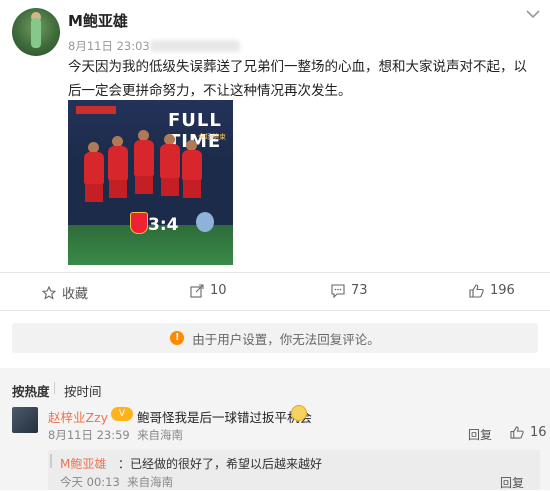  Describe the element at coordinates (502, 290) in the screenshot. I see `like-count: 196` at that location.